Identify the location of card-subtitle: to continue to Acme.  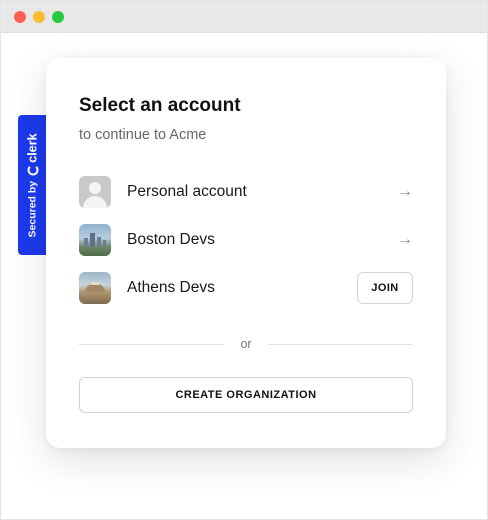
(143, 135).